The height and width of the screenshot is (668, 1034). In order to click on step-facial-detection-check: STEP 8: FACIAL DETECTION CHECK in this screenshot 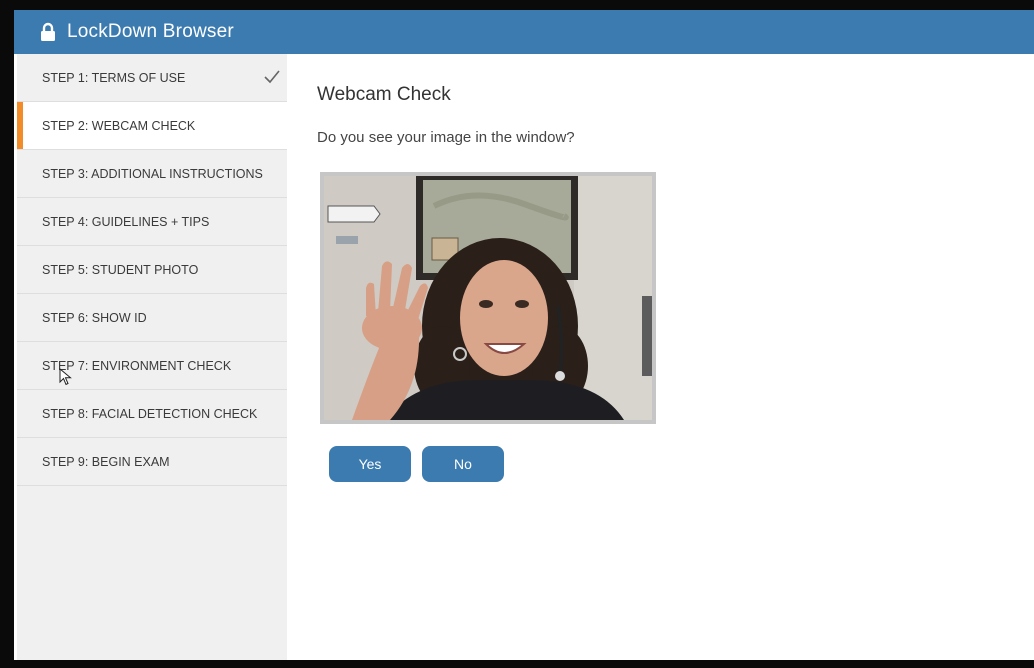, I will do `click(152, 414)`.